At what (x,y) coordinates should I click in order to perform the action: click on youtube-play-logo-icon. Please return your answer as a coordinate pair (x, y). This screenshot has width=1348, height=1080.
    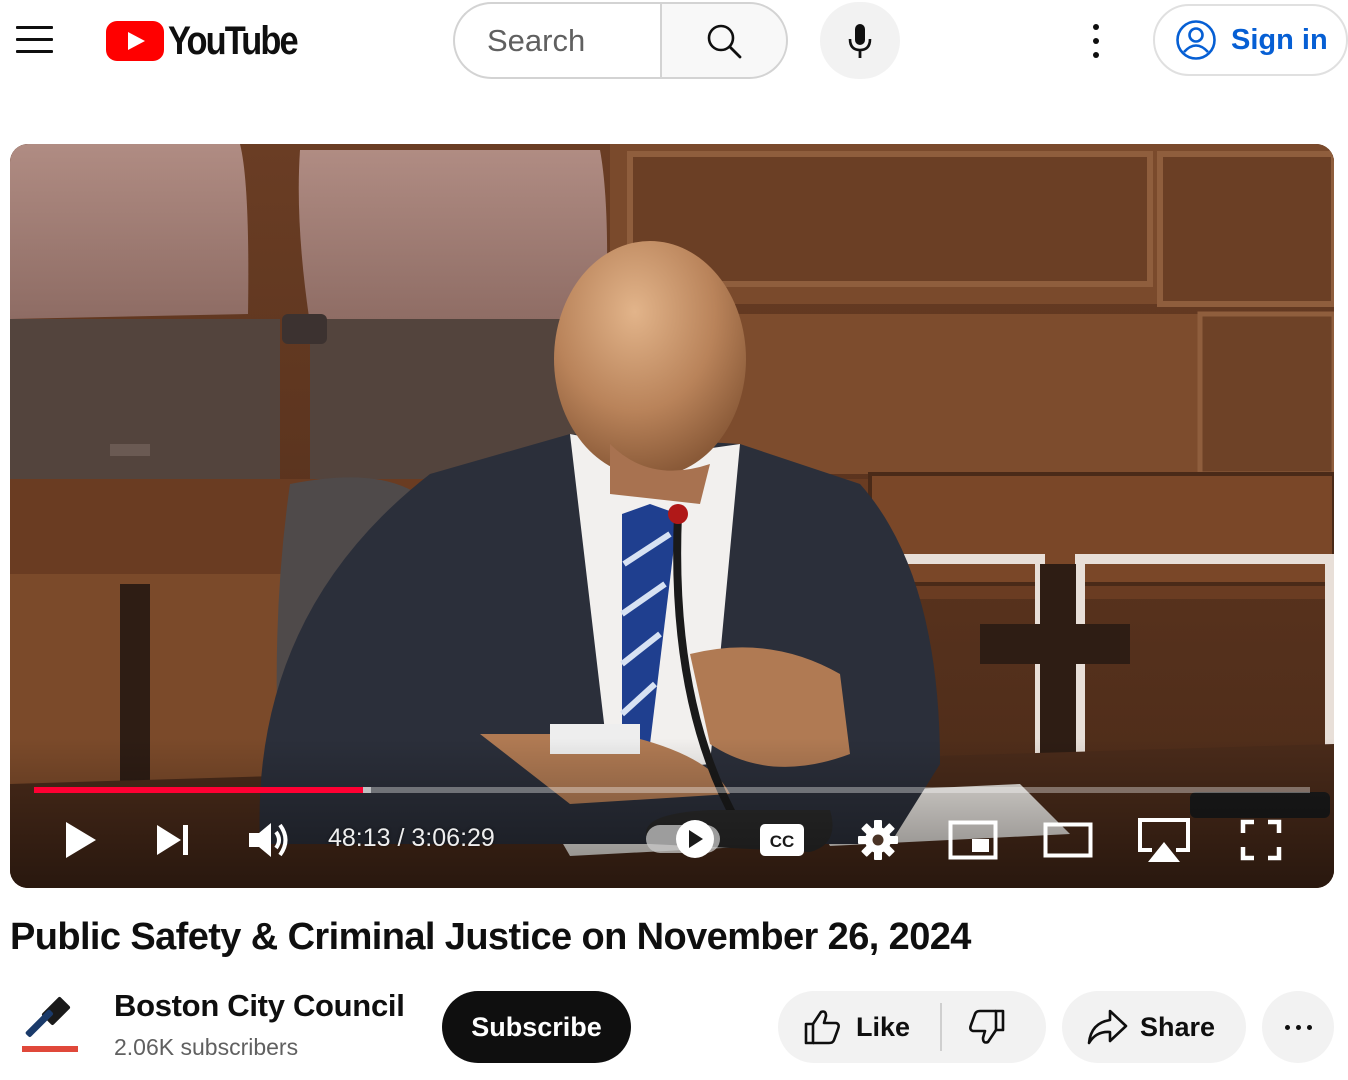
    Looking at the image, I should click on (135, 41).